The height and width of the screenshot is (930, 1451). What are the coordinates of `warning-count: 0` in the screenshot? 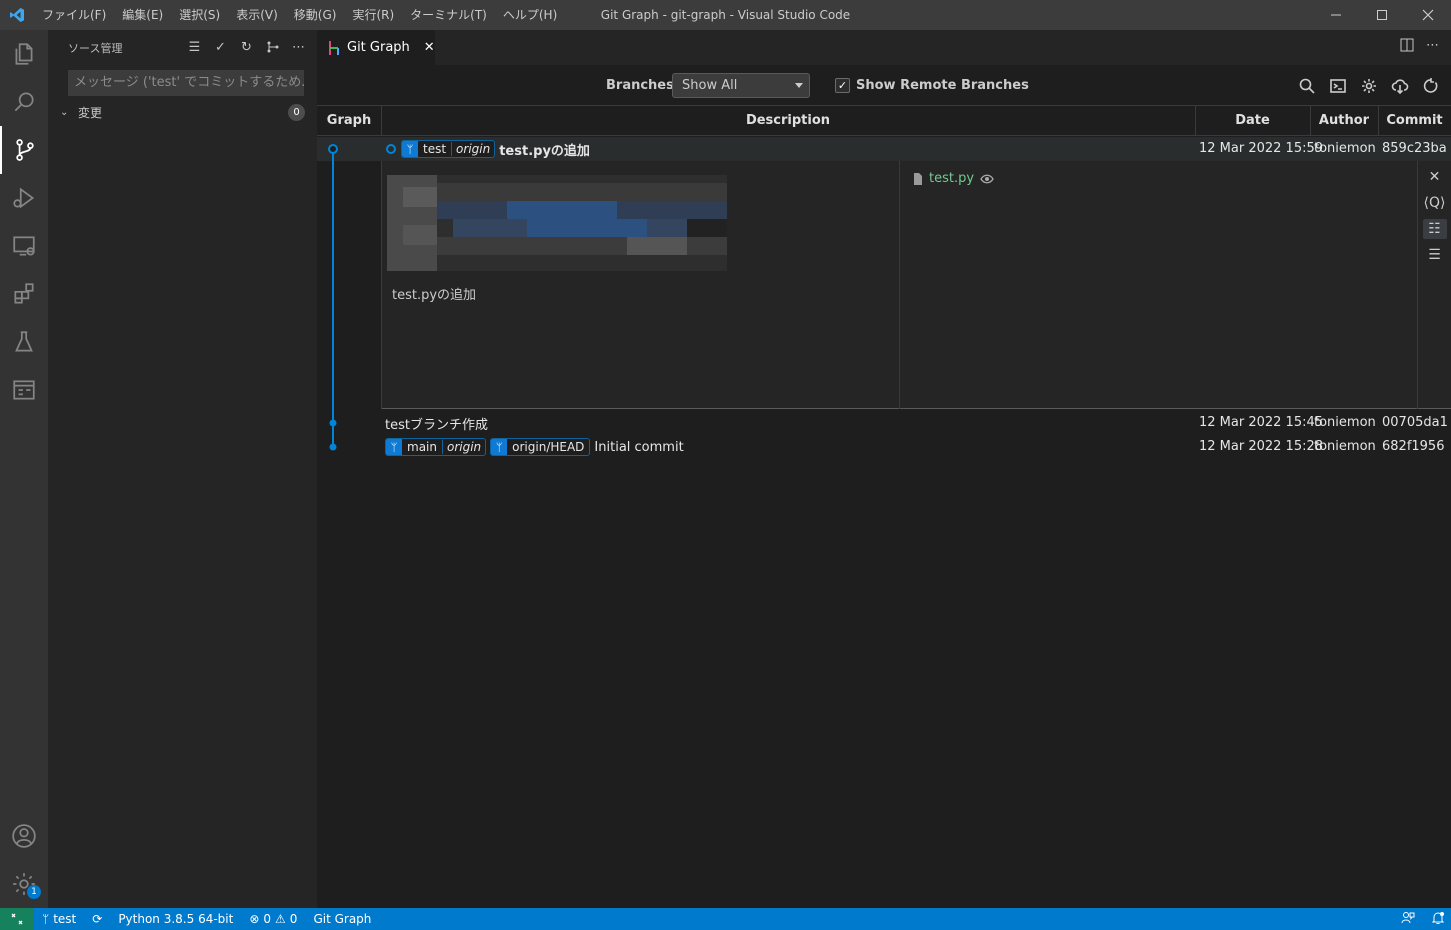 It's located at (293, 919).